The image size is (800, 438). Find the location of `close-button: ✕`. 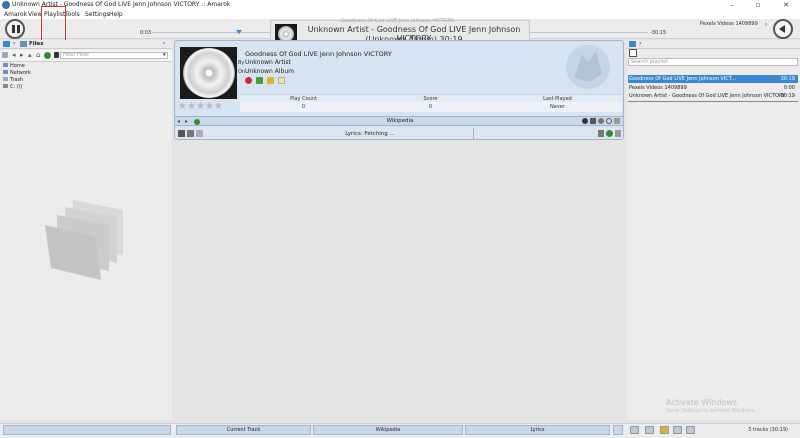

close-button: ✕ is located at coordinates (786, 5).